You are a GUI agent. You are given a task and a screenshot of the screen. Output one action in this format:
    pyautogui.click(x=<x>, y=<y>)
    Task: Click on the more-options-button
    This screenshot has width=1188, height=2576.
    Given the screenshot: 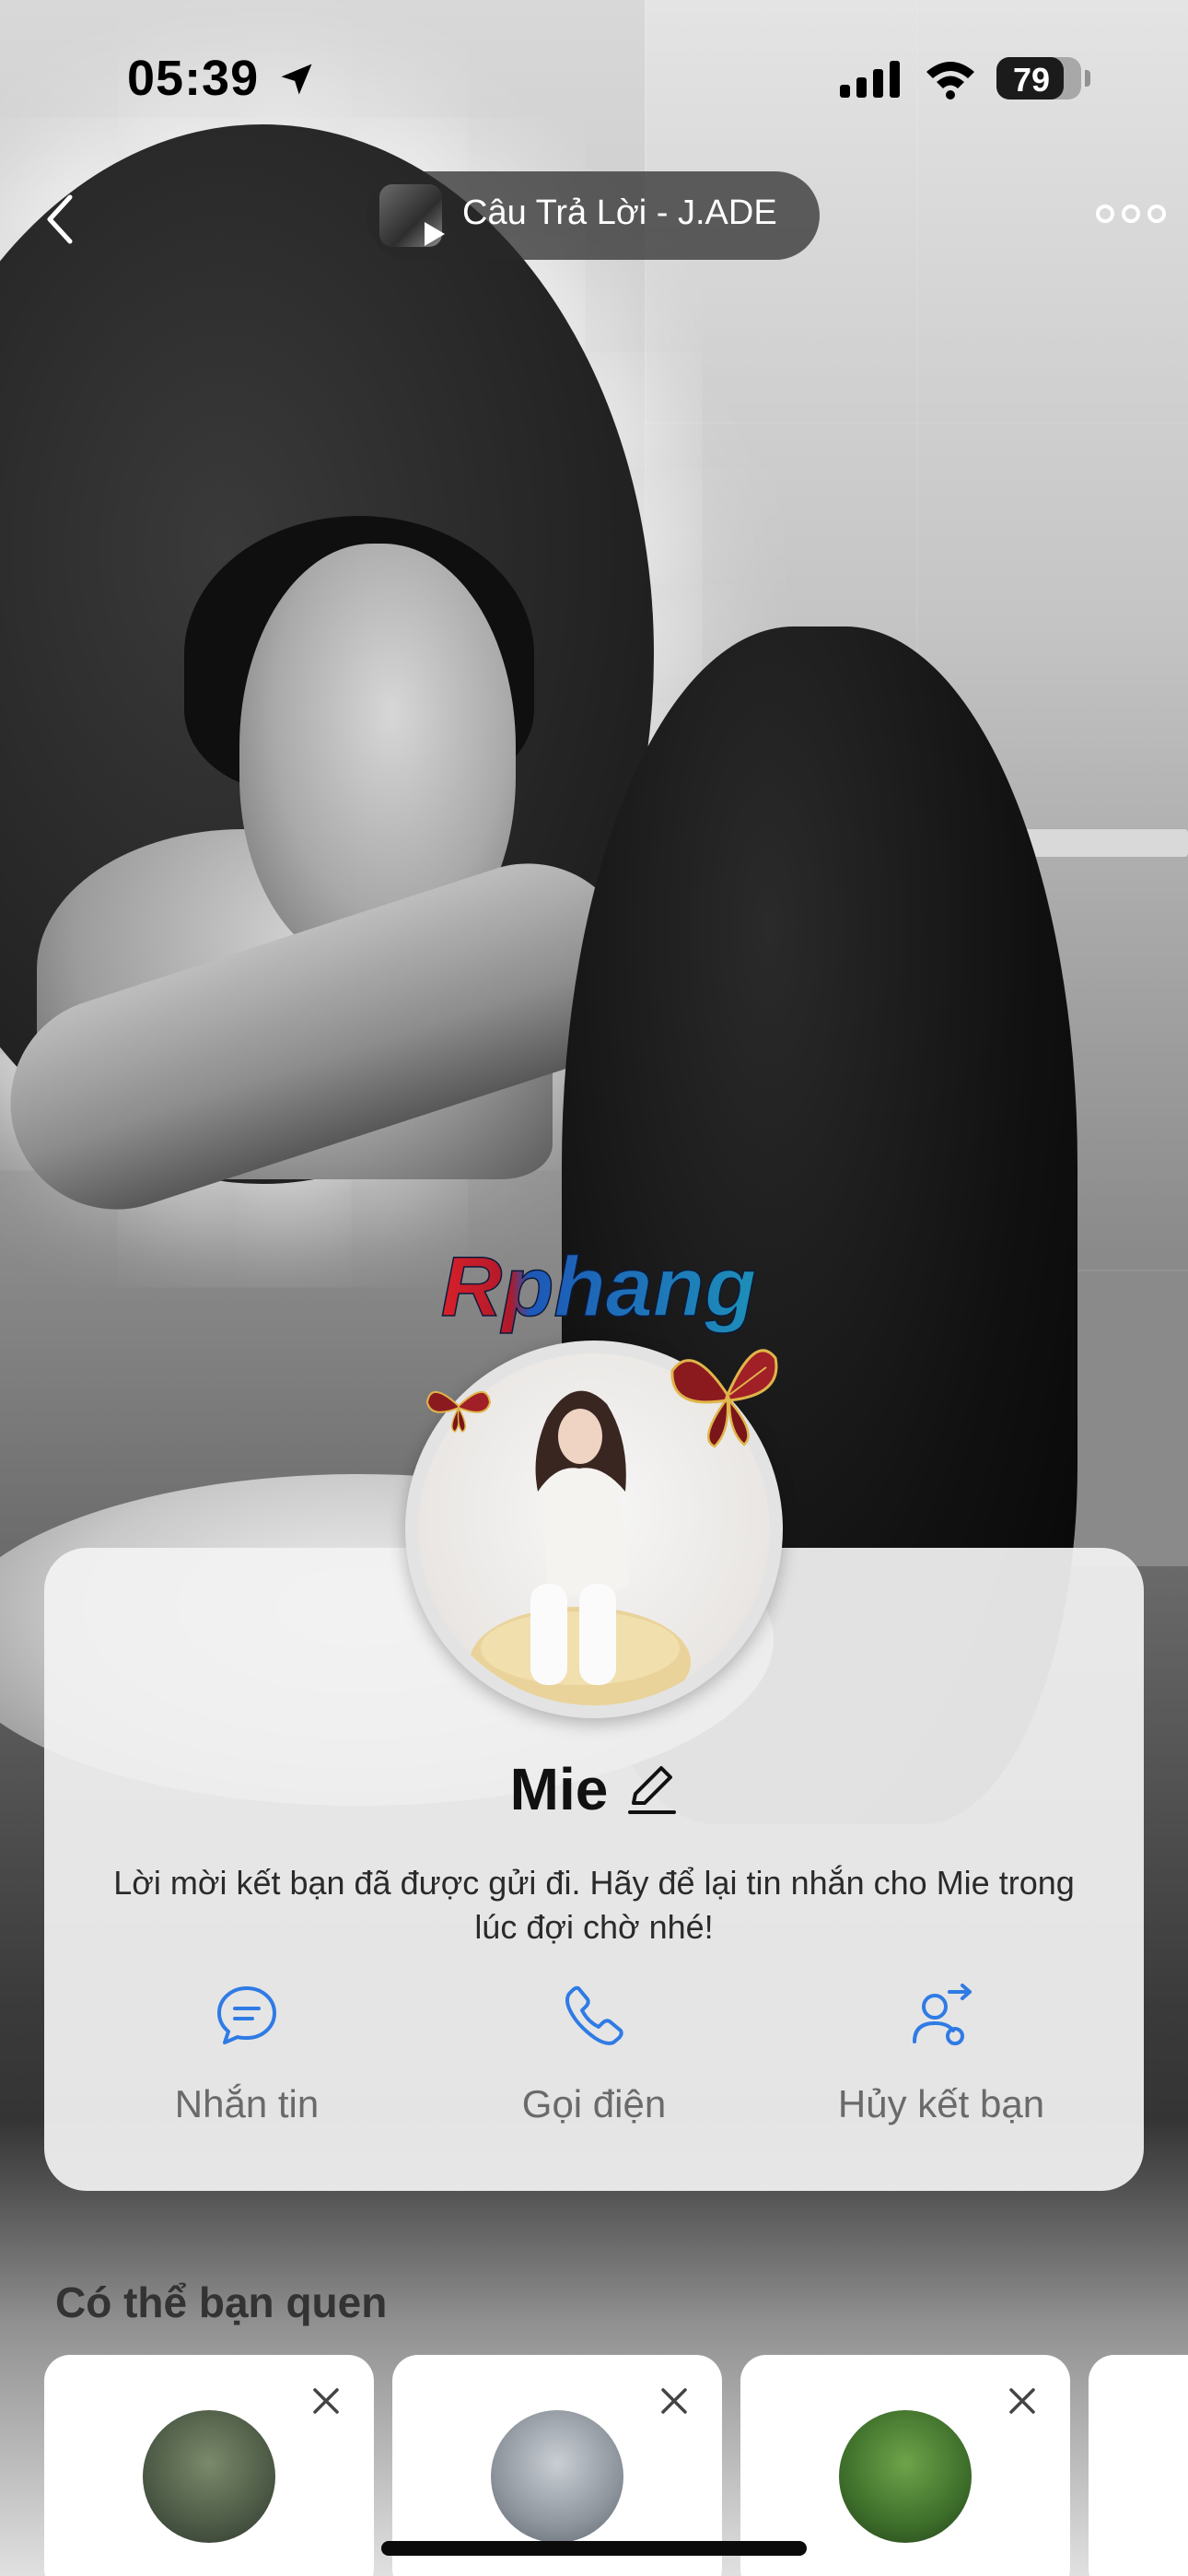 What is the action you would take?
    pyautogui.click(x=1131, y=213)
    